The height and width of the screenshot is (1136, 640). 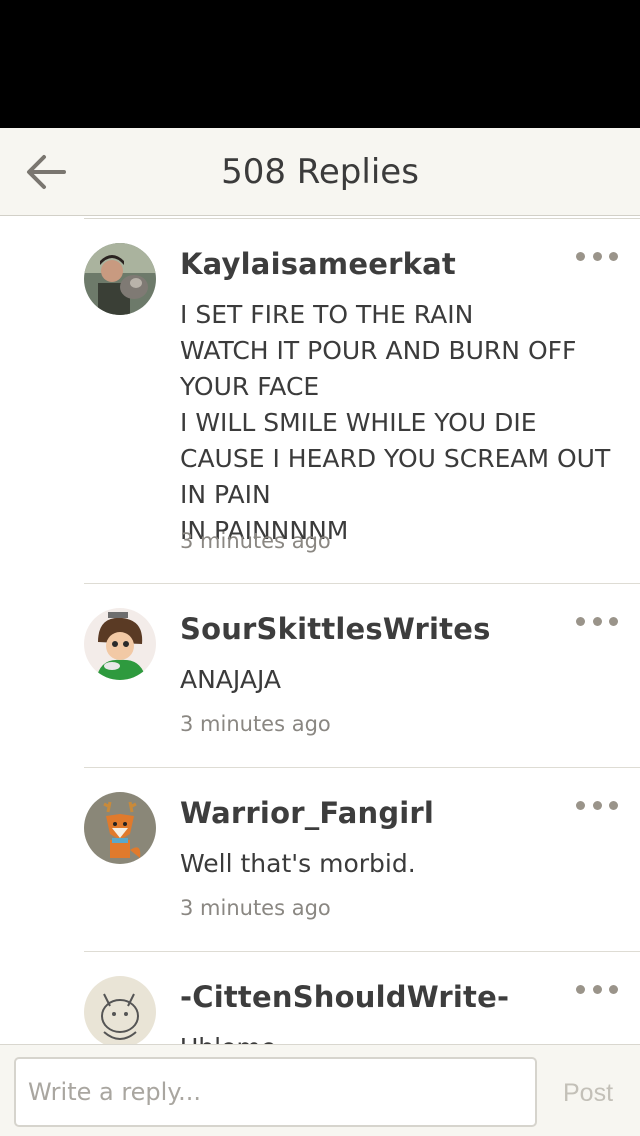 What do you see at coordinates (344, 997) in the screenshot?
I see `username: -CittenShouldWrite-` at bounding box center [344, 997].